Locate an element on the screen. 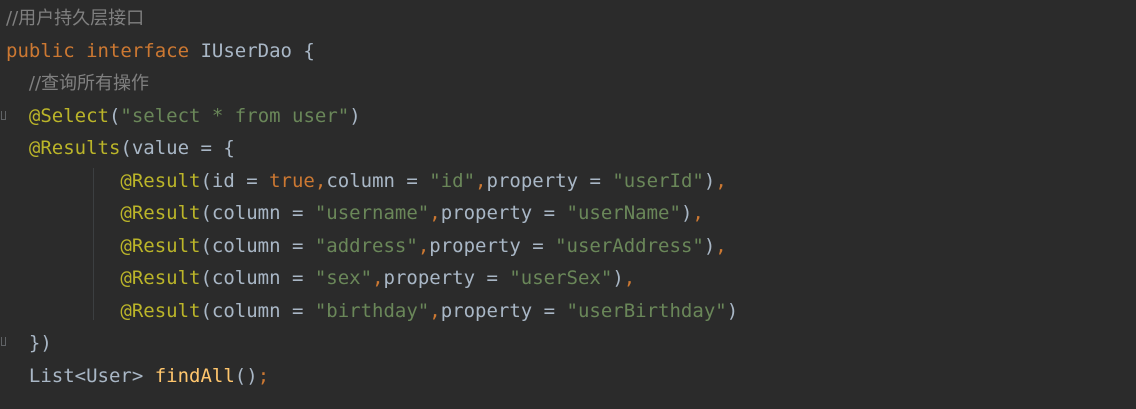 The width and height of the screenshot is (1136, 409). code-token-kw: interface is located at coordinates (138, 51).